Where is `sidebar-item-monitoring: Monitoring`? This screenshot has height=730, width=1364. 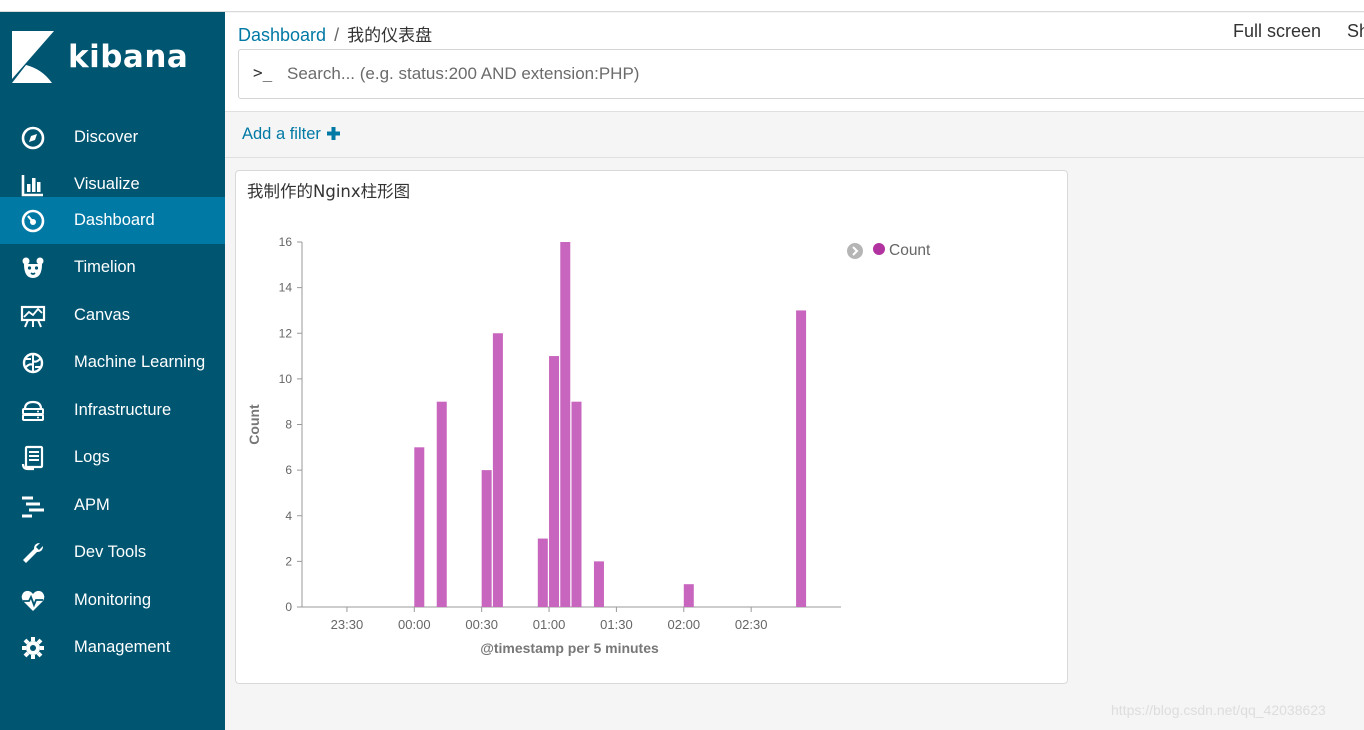 sidebar-item-monitoring: Monitoring is located at coordinates (112, 600).